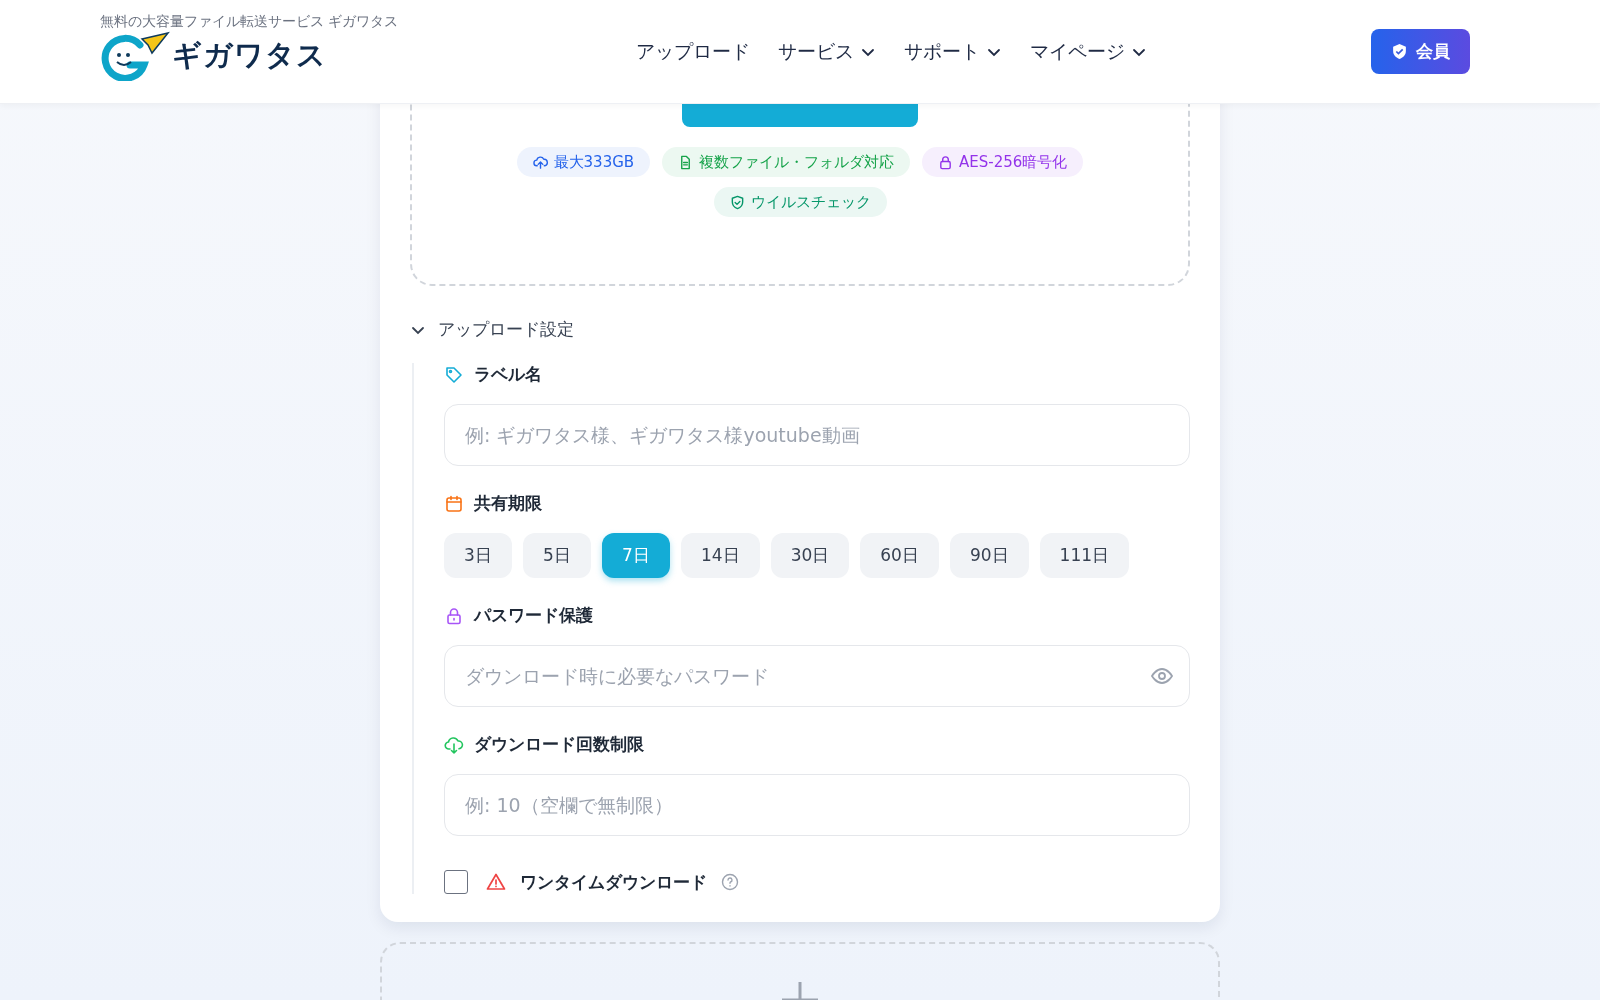  What do you see at coordinates (827, 51) in the screenshot?
I see `nav-link: サービス` at bounding box center [827, 51].